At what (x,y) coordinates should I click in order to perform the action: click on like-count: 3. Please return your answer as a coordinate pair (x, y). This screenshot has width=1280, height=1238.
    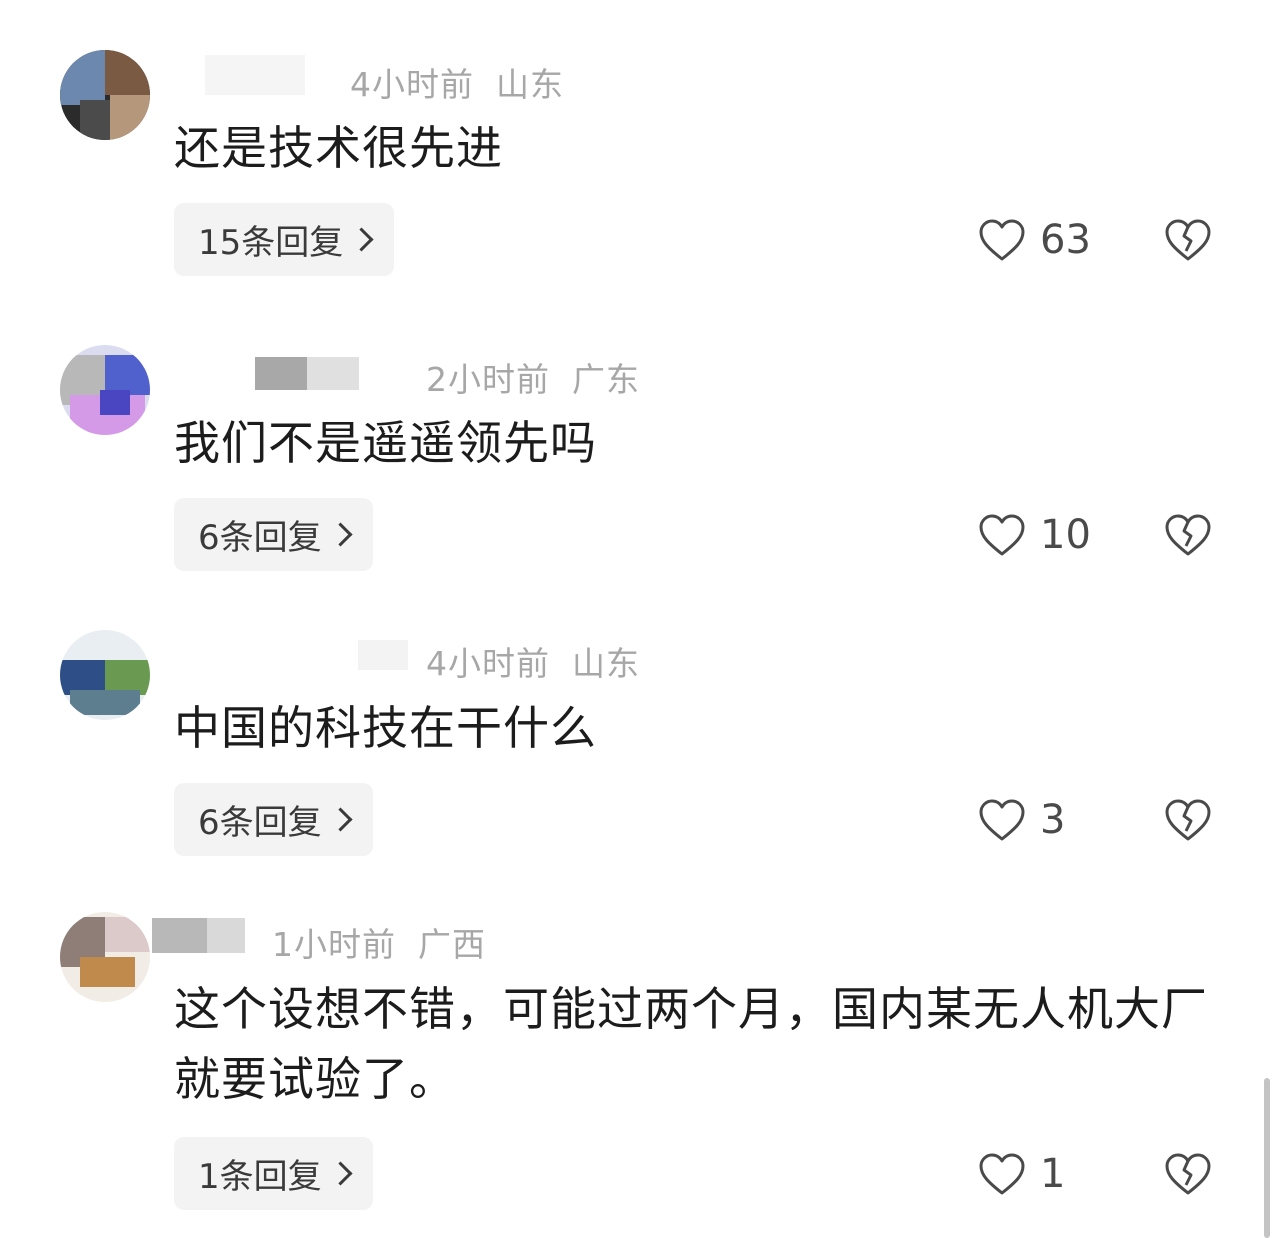
    Looking at the image, I should click on (1053, 820).